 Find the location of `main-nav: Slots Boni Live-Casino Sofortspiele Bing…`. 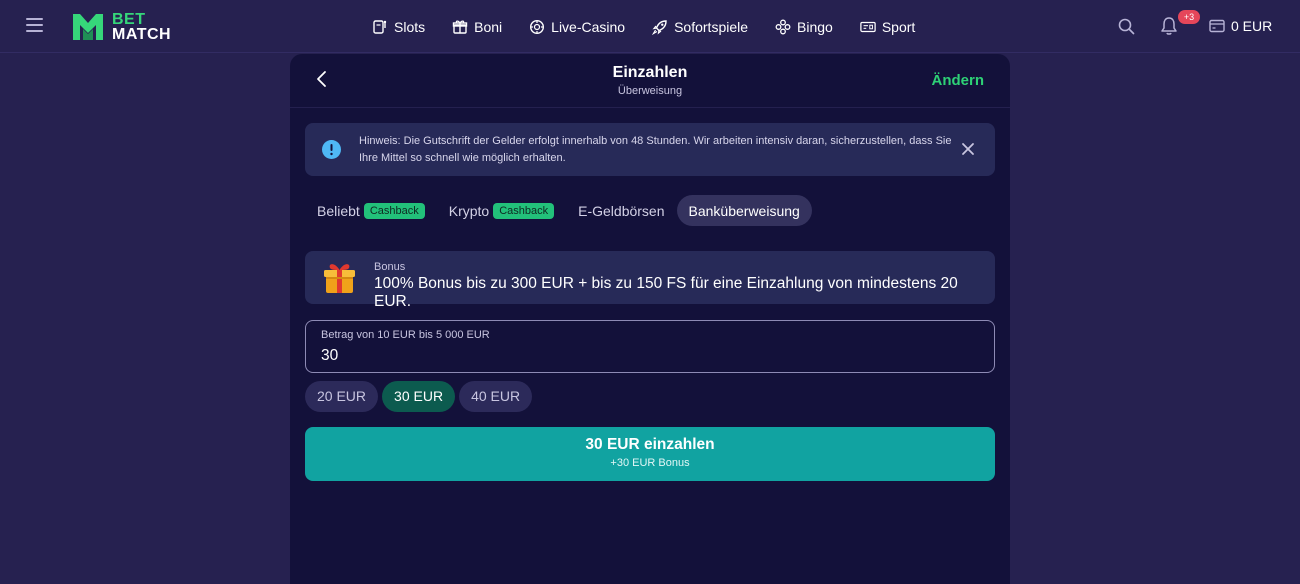

main-nav: Slots Boni Live-Casino Sofortspiele Bing… is located at coordinates (657, 26).